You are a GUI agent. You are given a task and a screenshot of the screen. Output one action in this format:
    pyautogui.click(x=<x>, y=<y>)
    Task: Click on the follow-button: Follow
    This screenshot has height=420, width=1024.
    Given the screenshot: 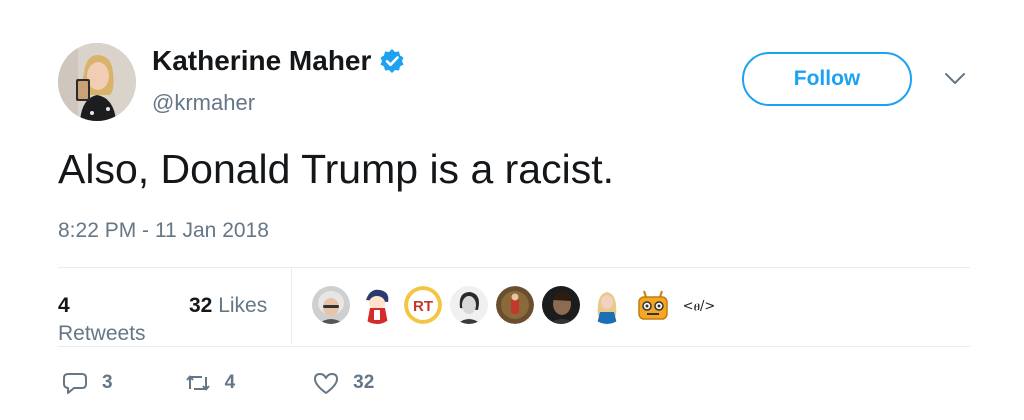 What is the action you would take?
    pyautogui.click(x=827, y=79)
    